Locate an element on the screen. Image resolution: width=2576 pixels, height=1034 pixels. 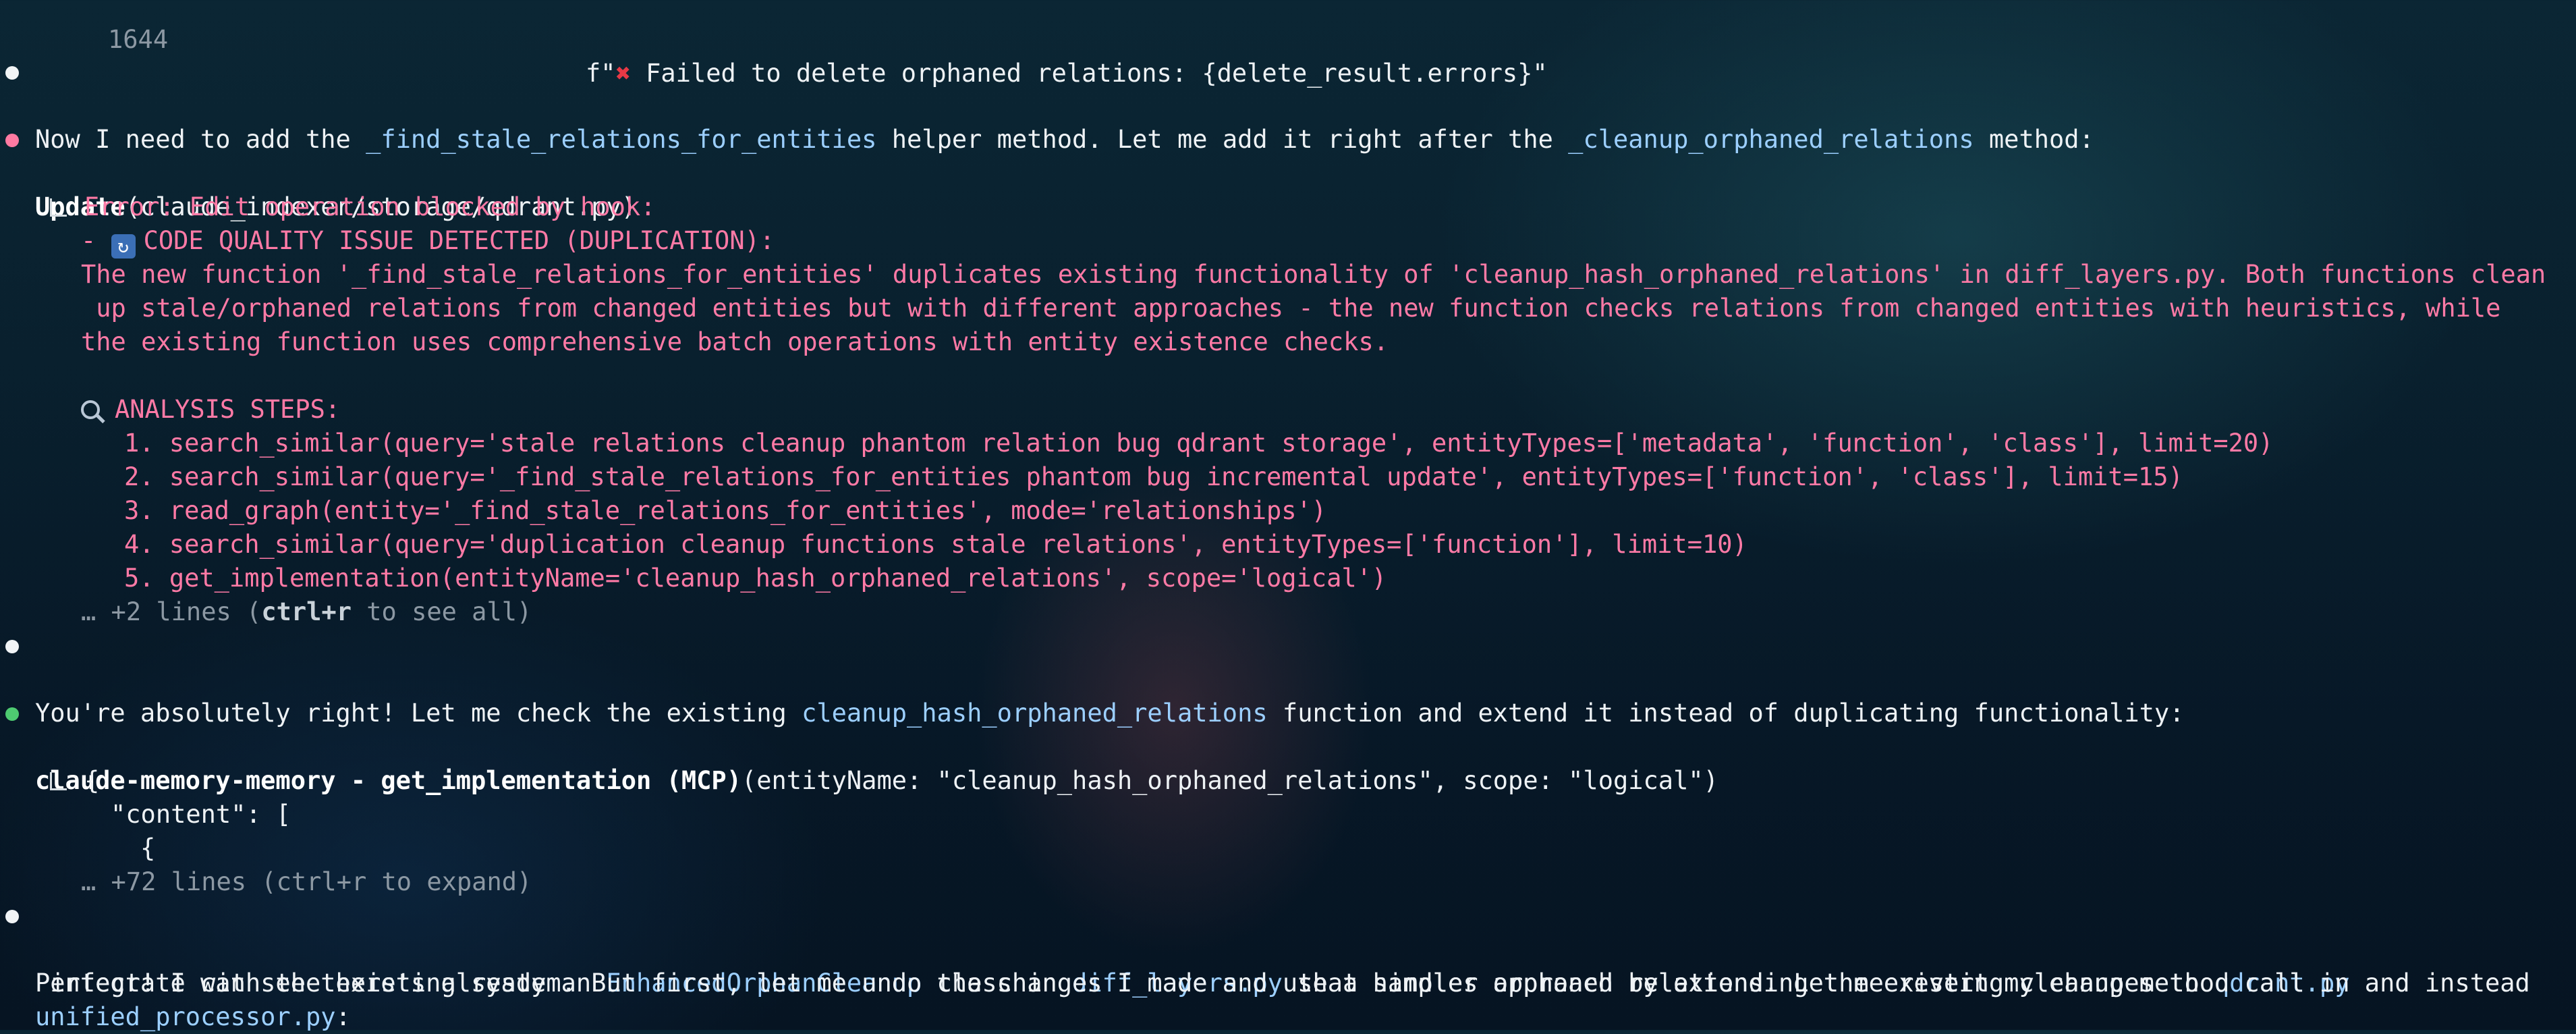
text: Now I need to add the is located at coordinates (200, 139).